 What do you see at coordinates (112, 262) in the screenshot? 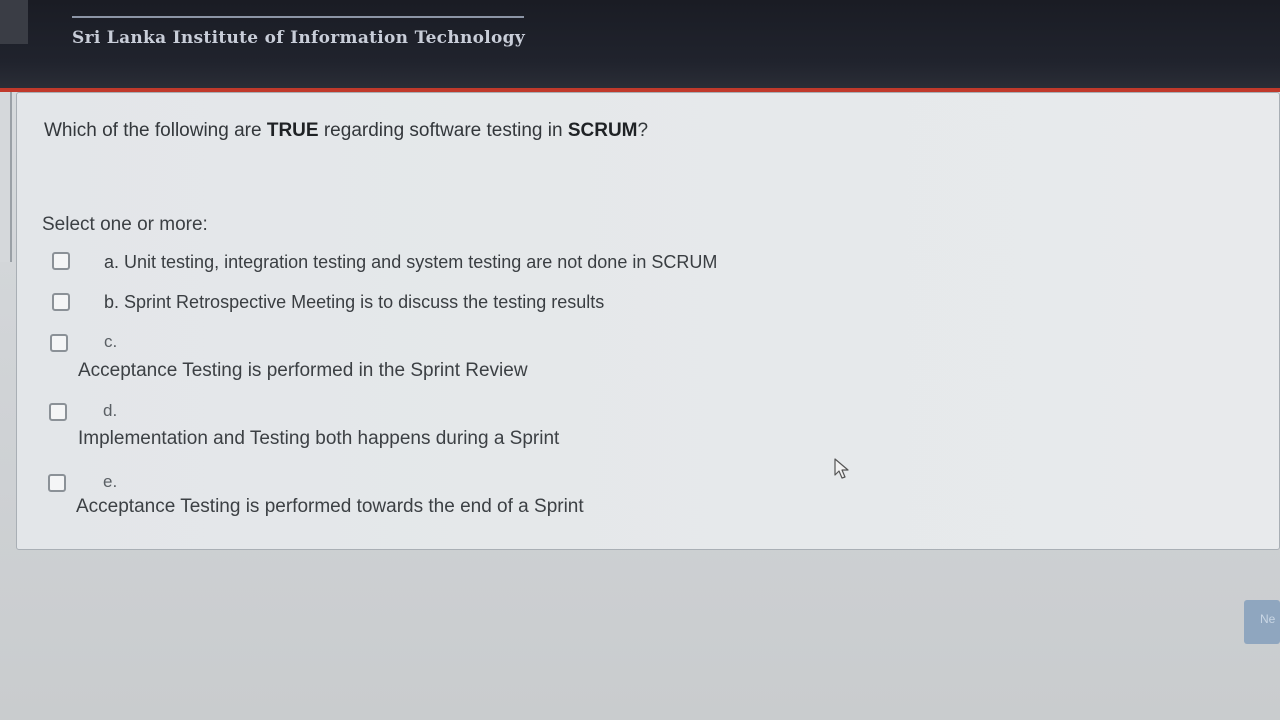
I see `option-letter: a.` at bounding box center [112, 262].